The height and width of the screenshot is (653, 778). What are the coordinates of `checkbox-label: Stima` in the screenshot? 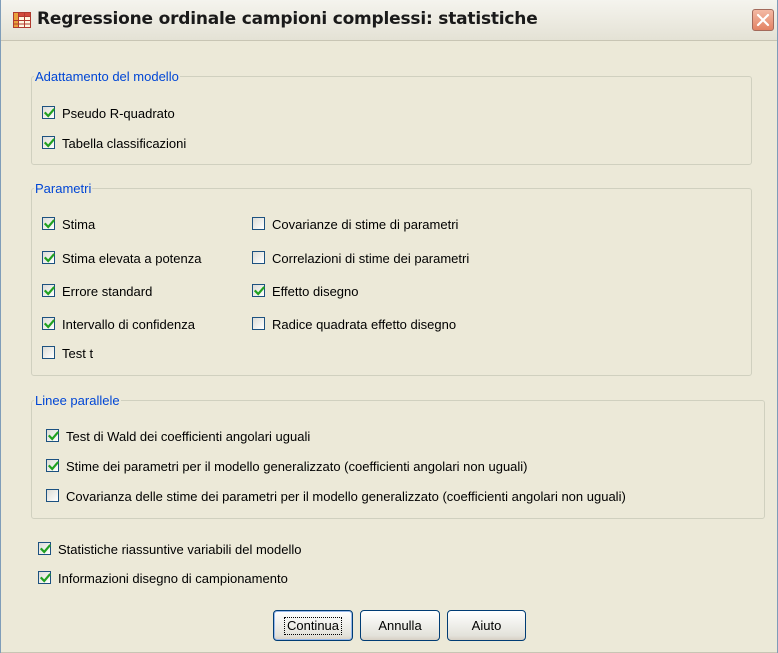 It's located at (79, 224).